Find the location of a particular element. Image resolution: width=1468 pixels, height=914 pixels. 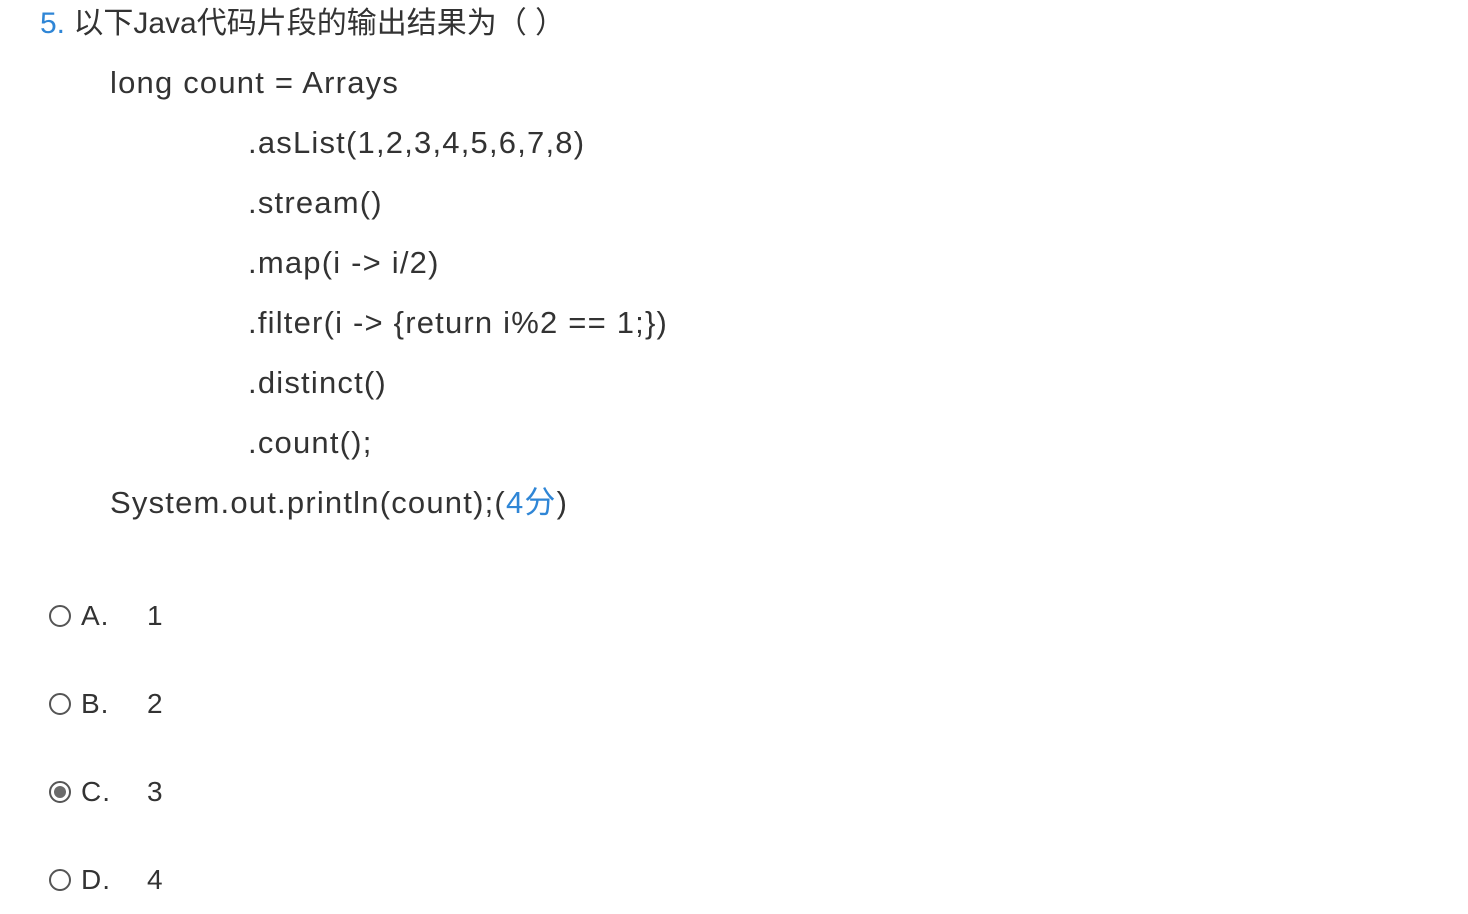

code-line: long count = Arrays is located at coordinates (255, 82).